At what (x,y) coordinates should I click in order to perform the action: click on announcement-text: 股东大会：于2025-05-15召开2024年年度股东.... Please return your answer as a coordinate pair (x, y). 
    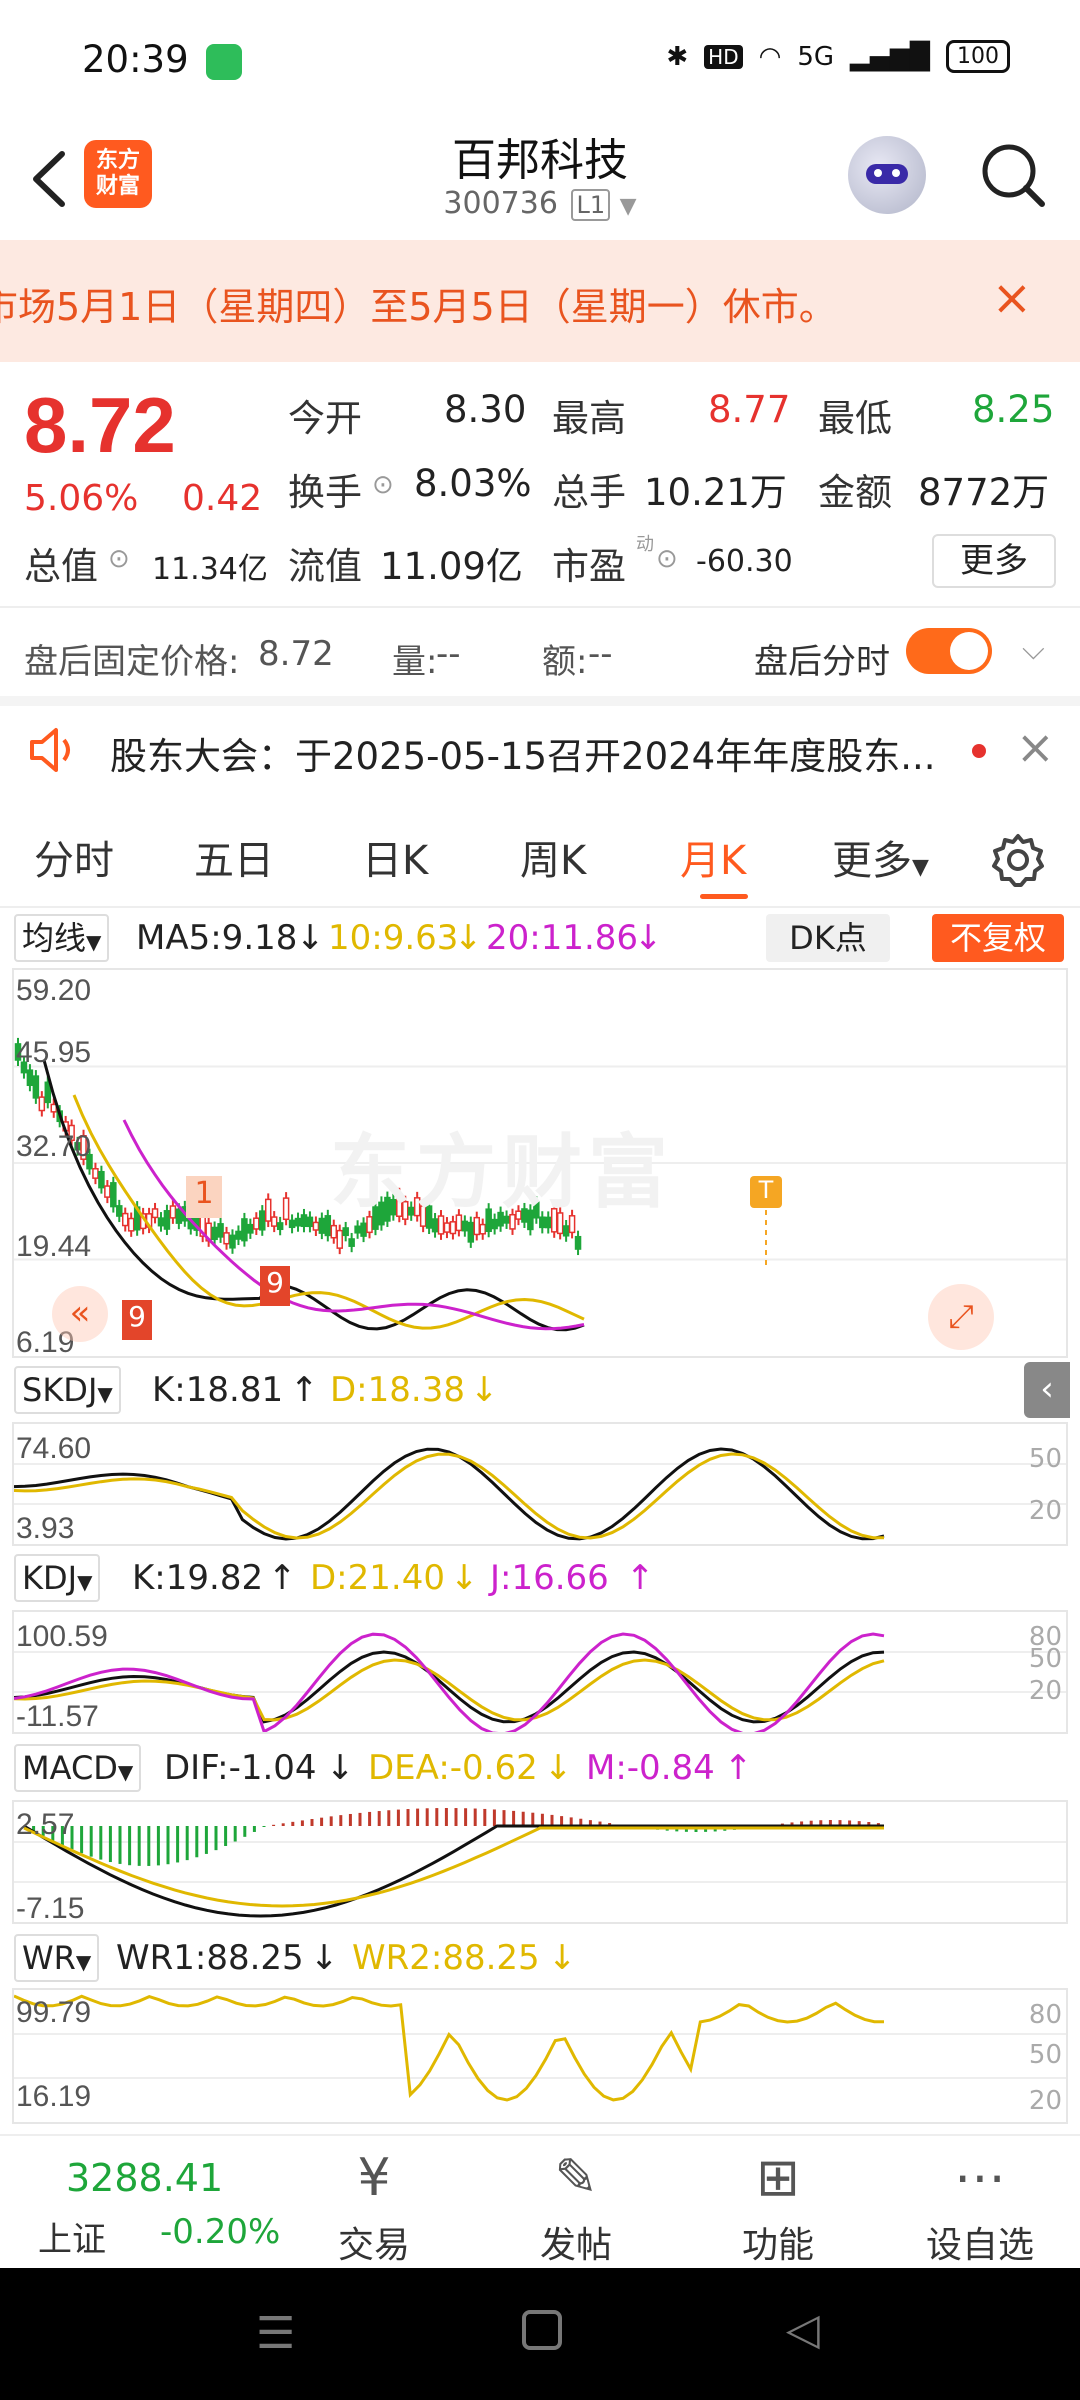
    Looking at the image, I should click on (523, 756).